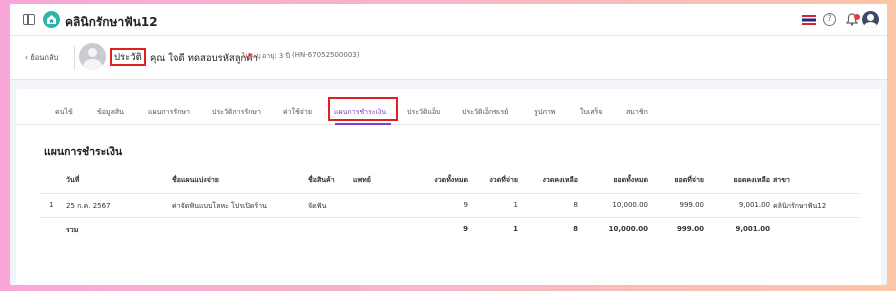  What do you see at coordinates (72, 230) in the screenshot?
I see `summary-label: รวม` at bounding box center [72, 230].